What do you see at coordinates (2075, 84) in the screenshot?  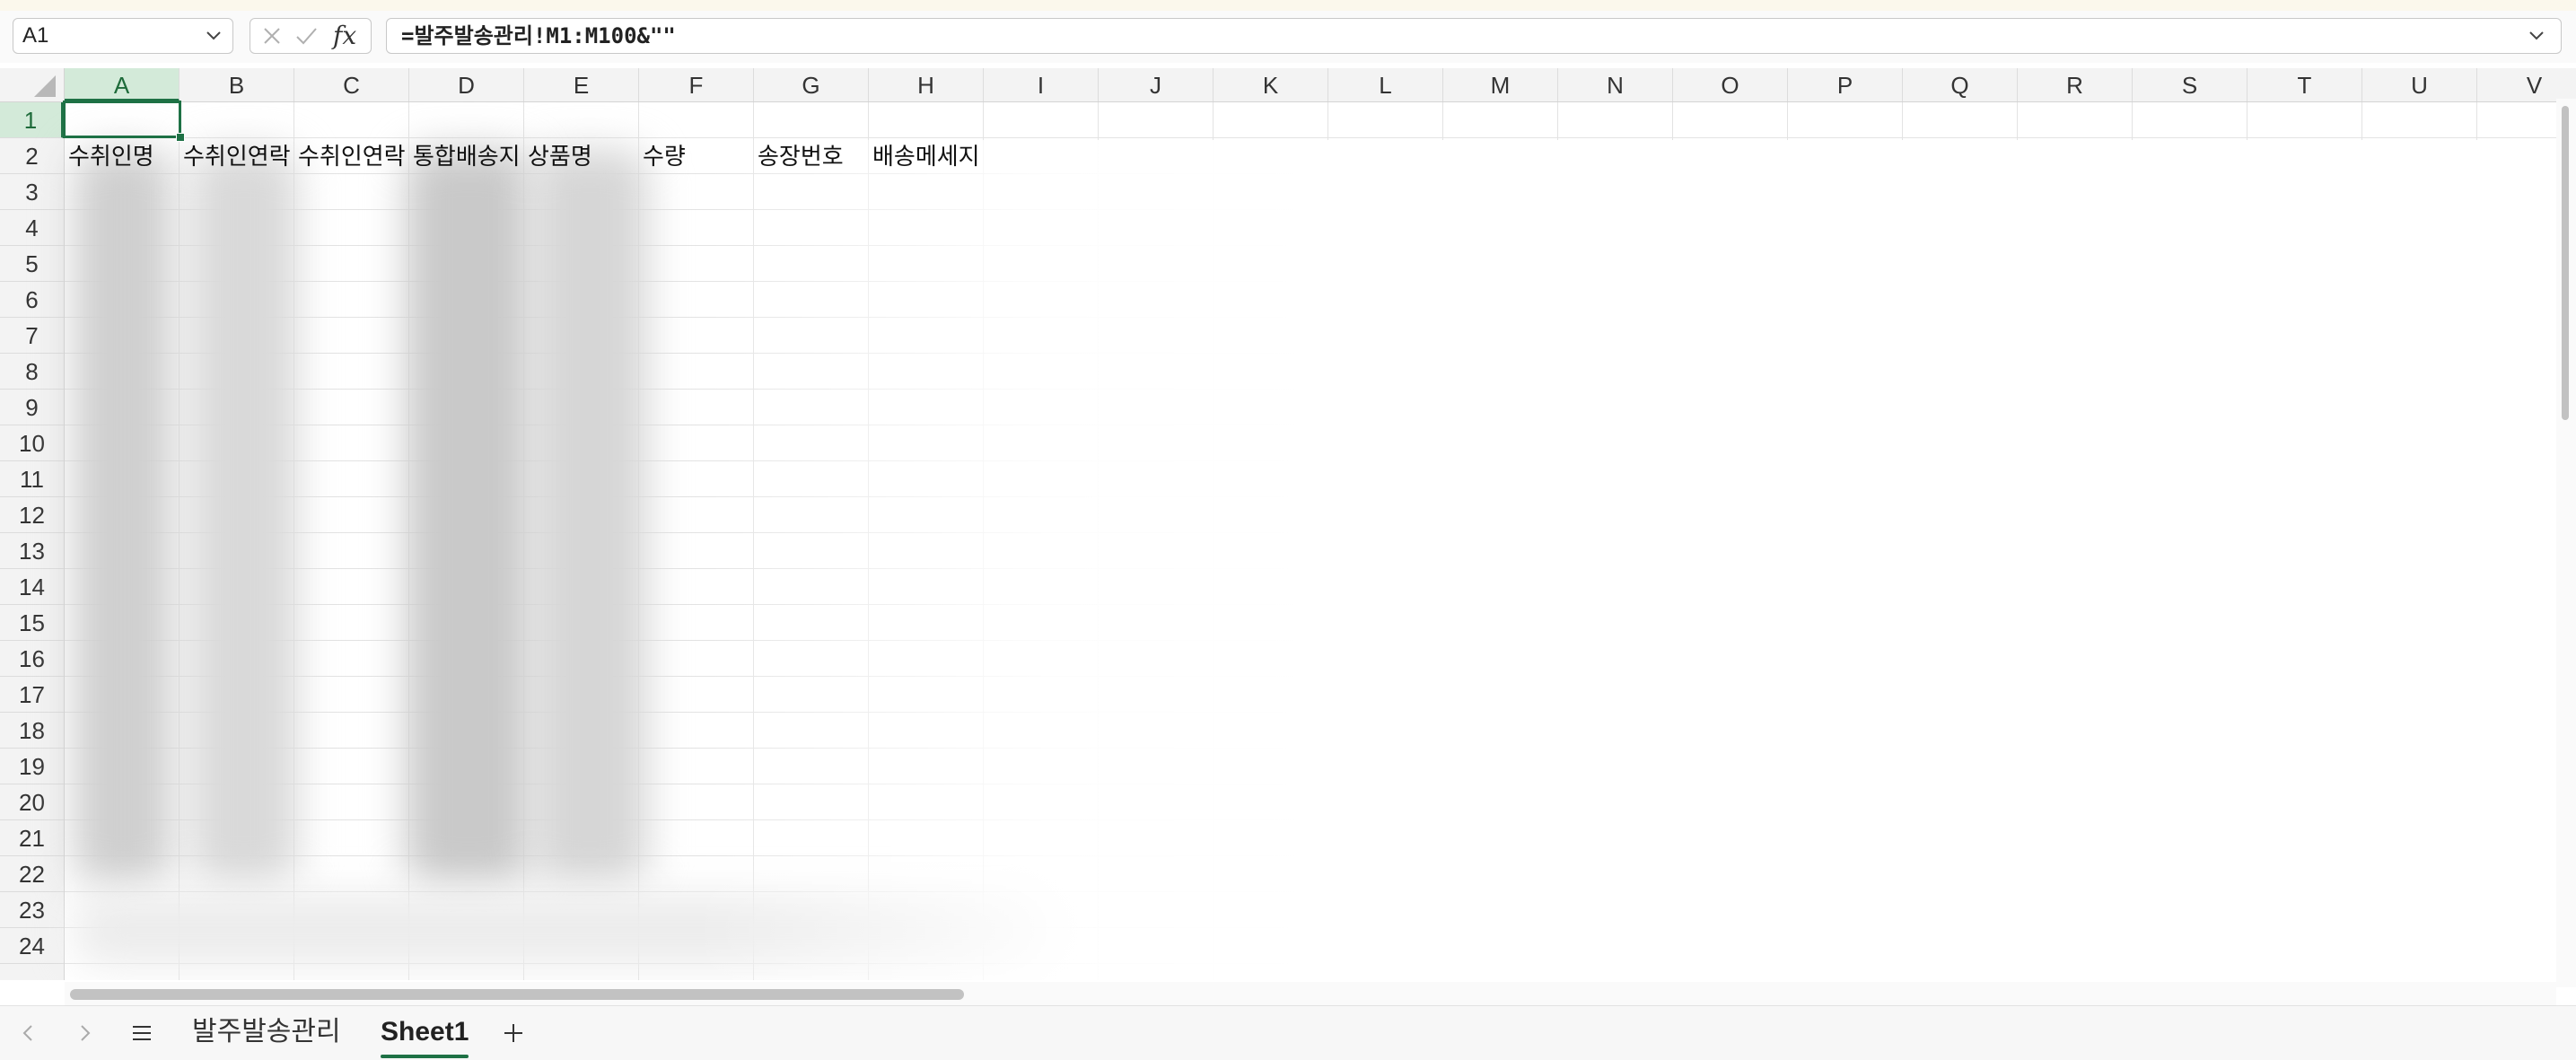 I see `column-header-r: R` at bounding box center [2075, 84].